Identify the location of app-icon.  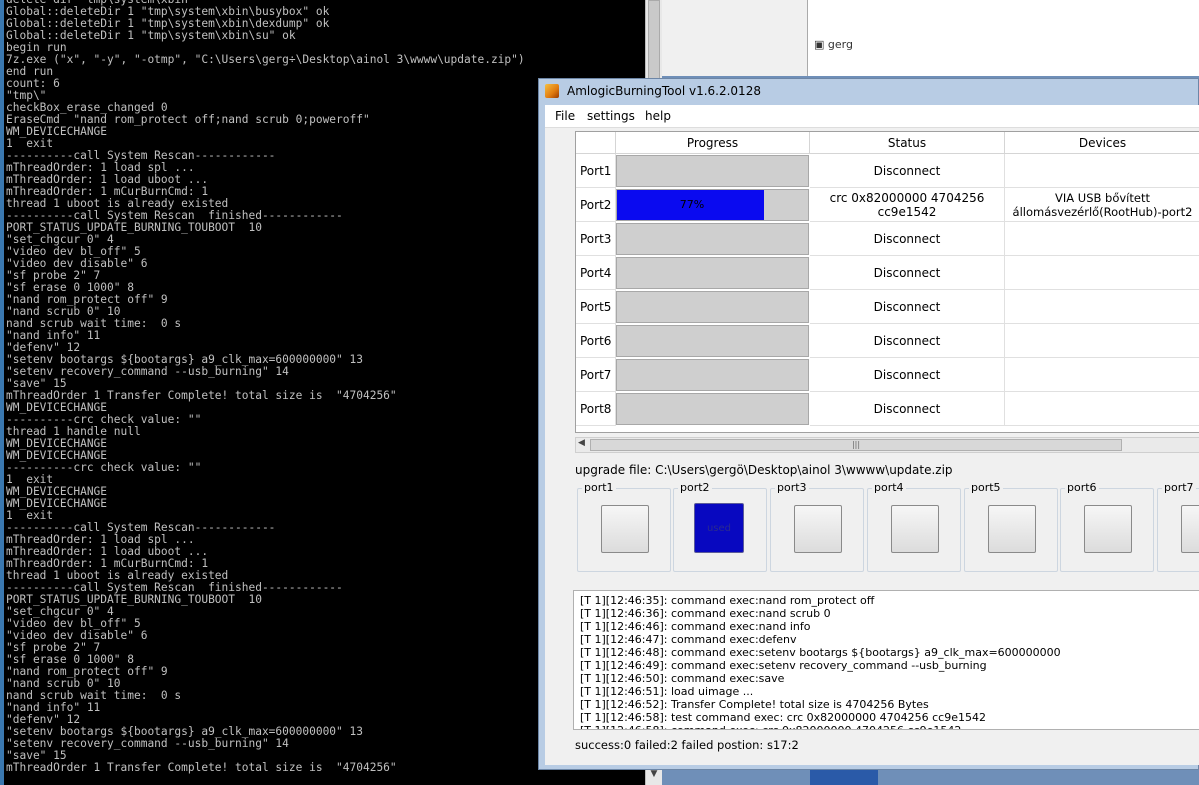
(552, 91).